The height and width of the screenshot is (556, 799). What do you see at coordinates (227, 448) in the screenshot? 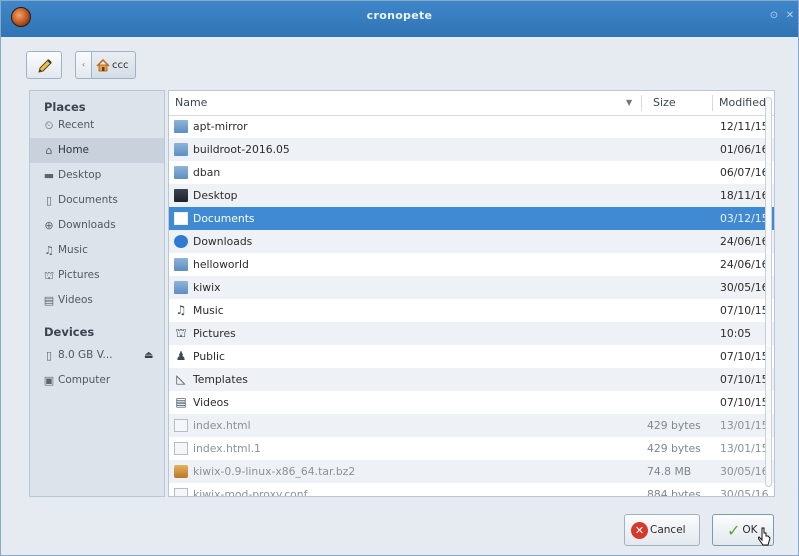
I see `file-name: index.html.1` at bounding box center [227, 448].